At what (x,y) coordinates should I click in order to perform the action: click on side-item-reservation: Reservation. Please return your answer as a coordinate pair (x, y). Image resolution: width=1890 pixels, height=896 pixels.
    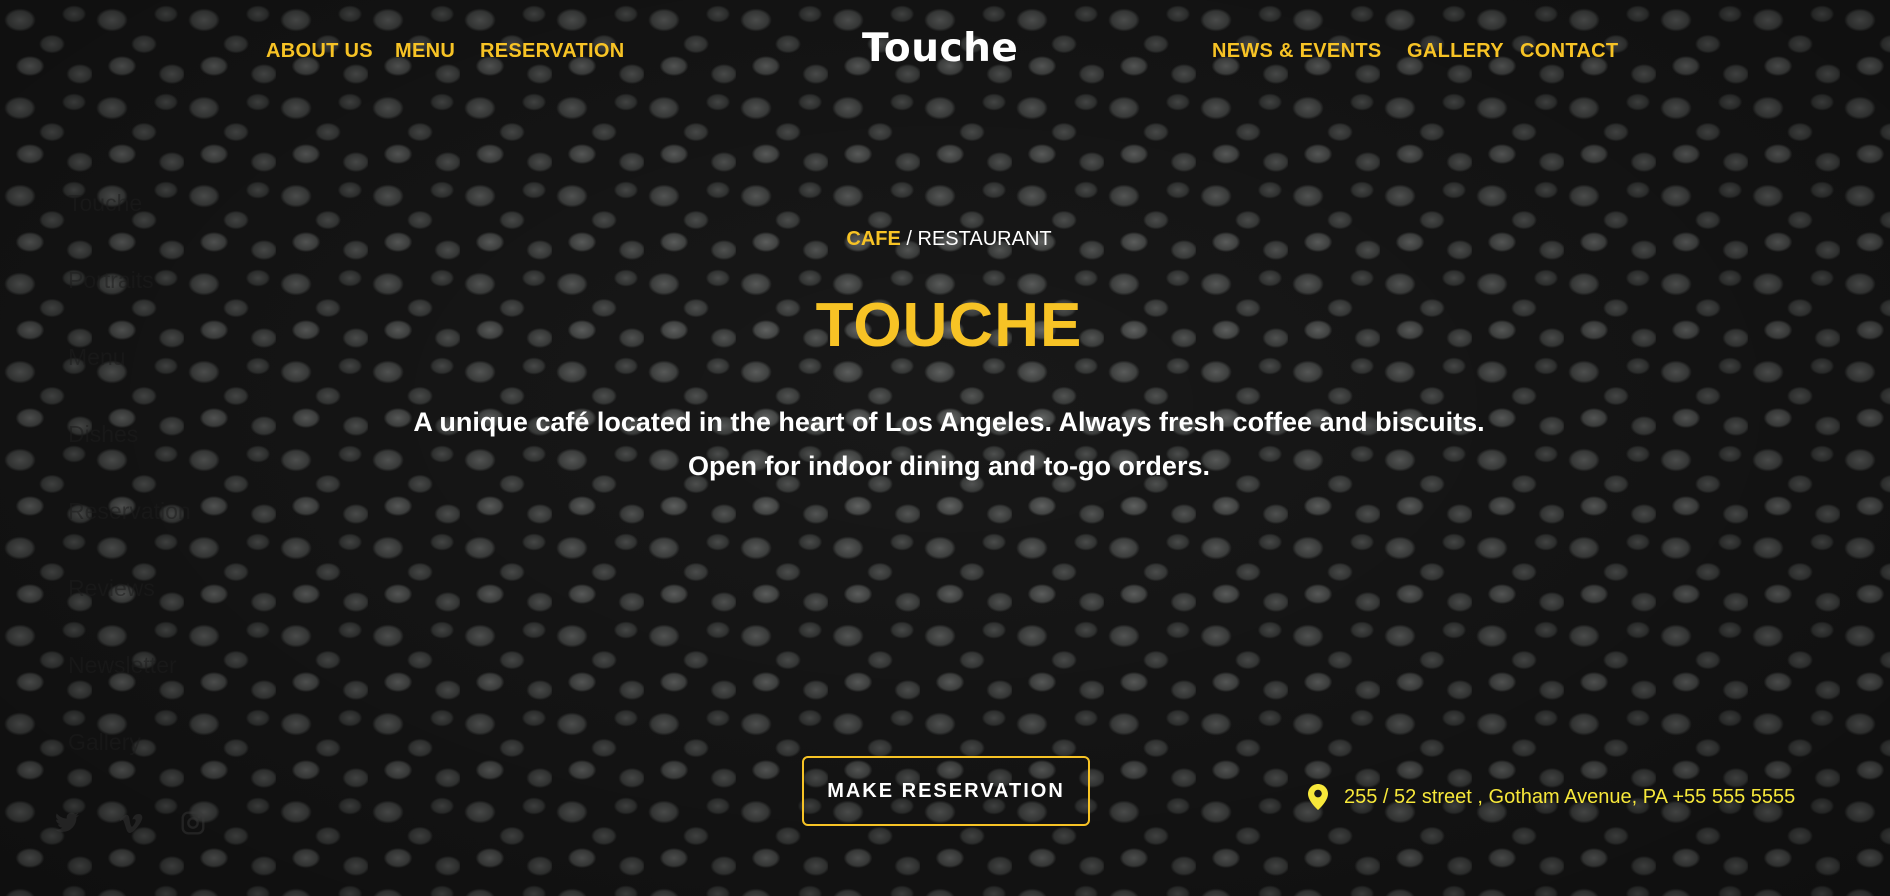
    Looking at the image, I should click on (129, 511).